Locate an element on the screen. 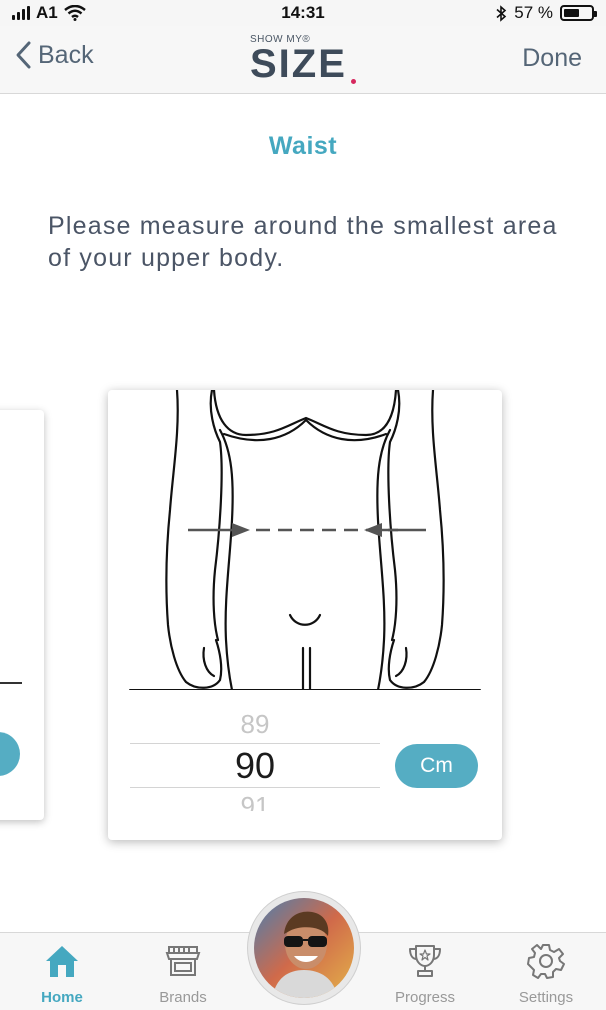 Image resolution: width=606 pixels, height=1010 pixels. tab-brands: Brands is located at coordinates (183, 973).